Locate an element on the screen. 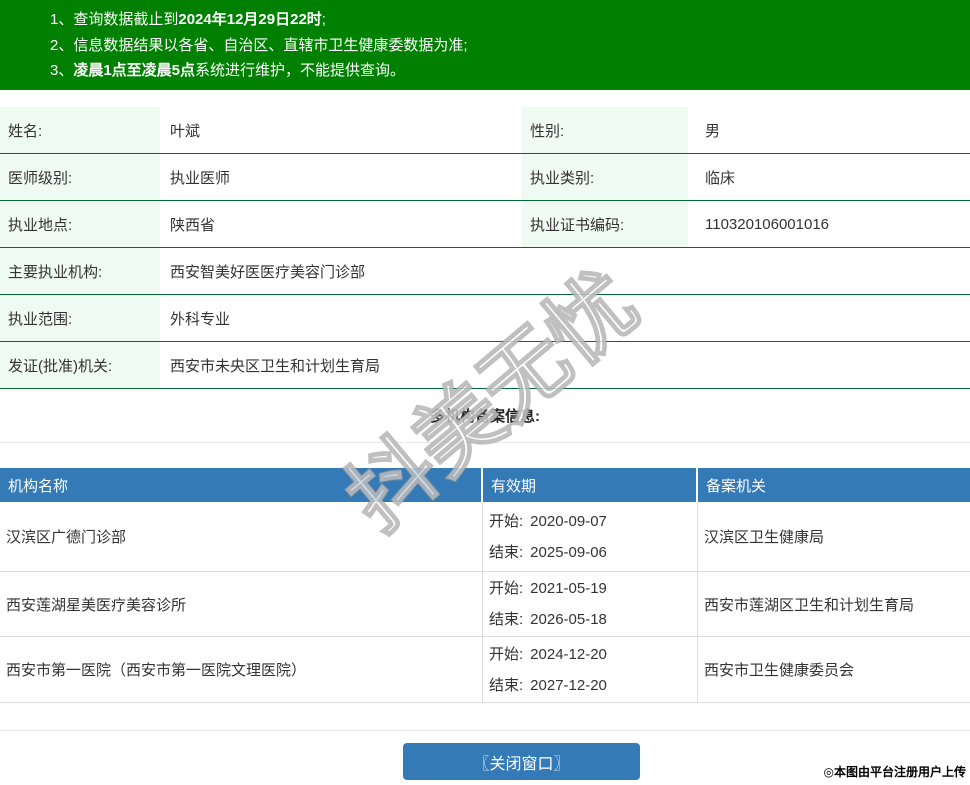 This screenshot has height=785, width=970. validity-start: 开始: 2021-05-19 is located at coordinates (593, 588).